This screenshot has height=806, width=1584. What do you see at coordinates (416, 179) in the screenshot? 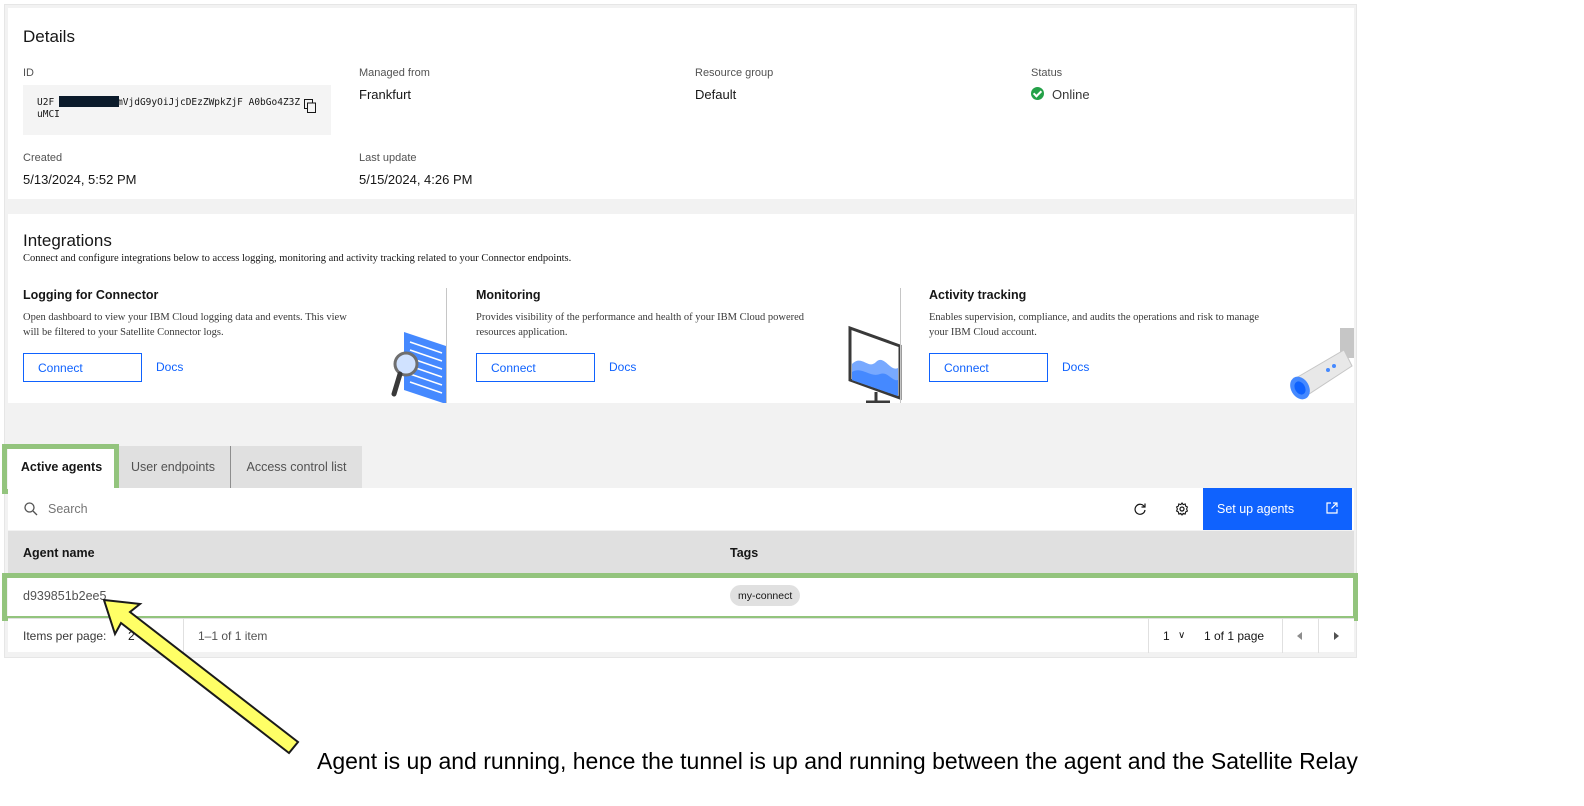
I see `last-update-value: 5/15/2024, 4:26 PM` at bounding box center [416, 179].